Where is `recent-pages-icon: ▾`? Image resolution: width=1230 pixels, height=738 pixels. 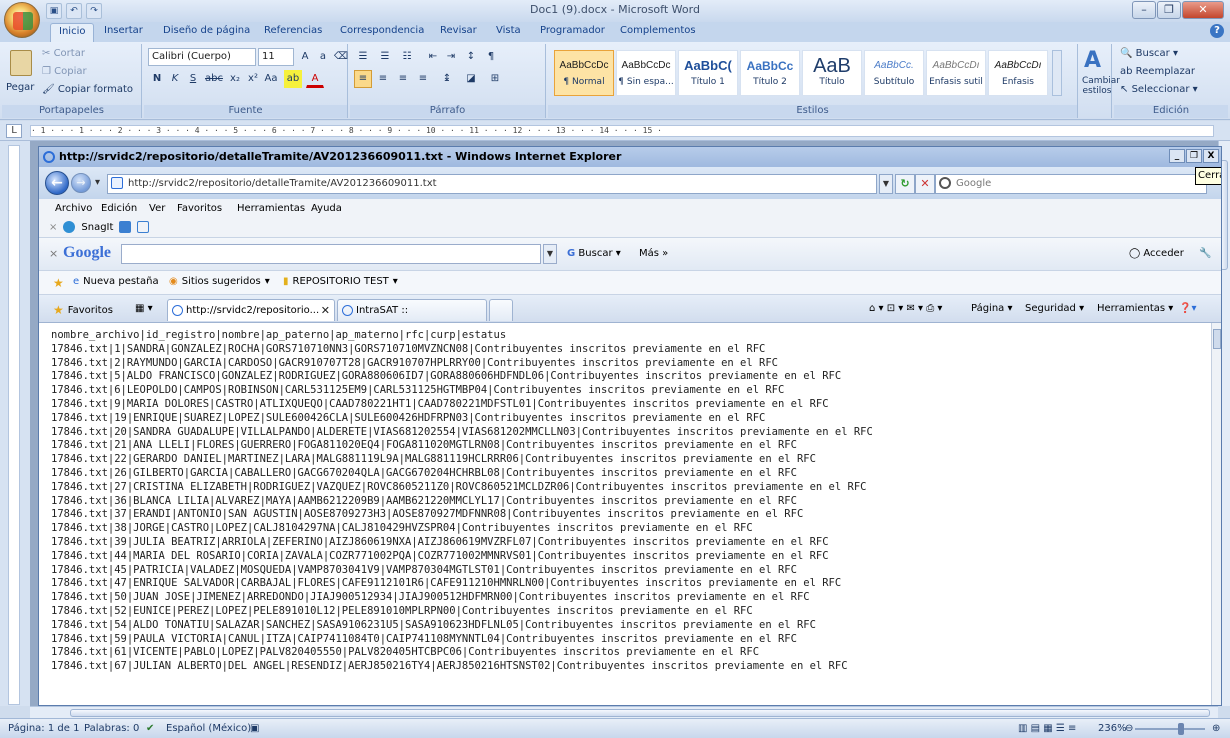
recent-pages-icon: ▾ is located at coordinates (97, 182).